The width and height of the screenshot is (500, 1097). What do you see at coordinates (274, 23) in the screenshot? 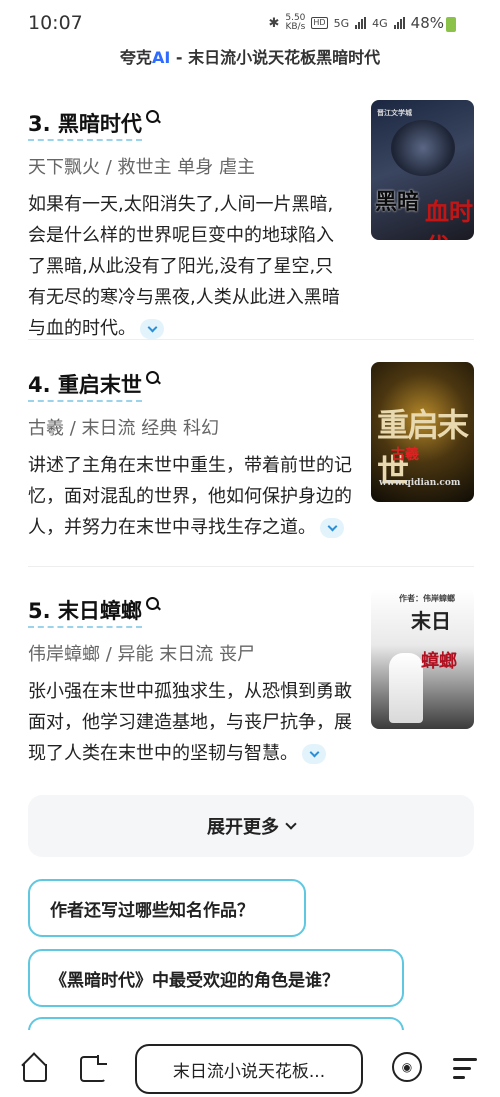
I see `bluetooth-icon: ✱` at bounding box center [274, 23].